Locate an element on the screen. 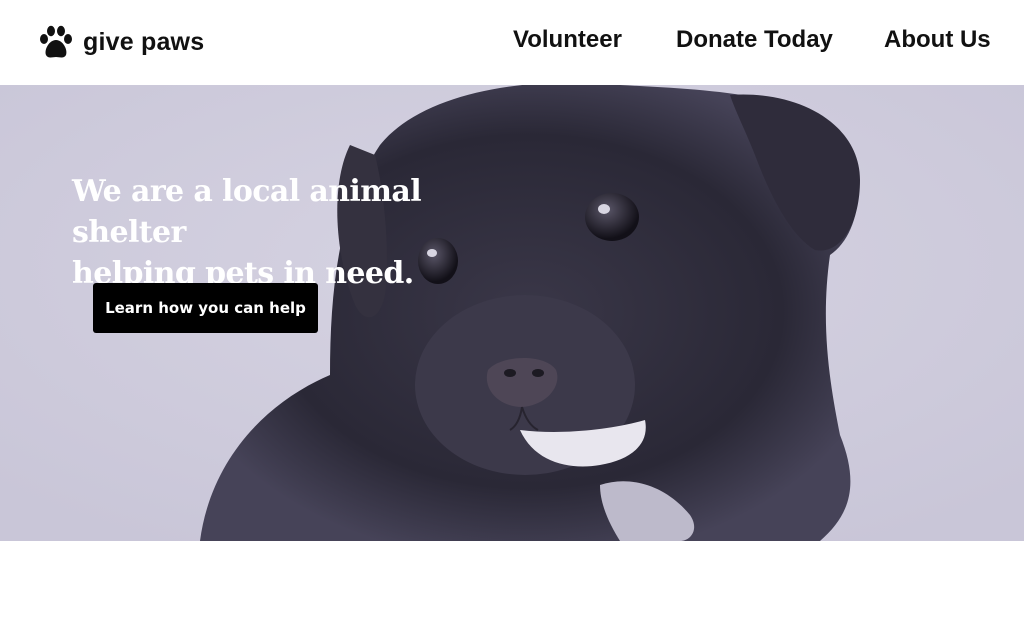 The height and width of the screenshot is (633, 1024). content-area-below-hero is located at coordinates (512, 587).